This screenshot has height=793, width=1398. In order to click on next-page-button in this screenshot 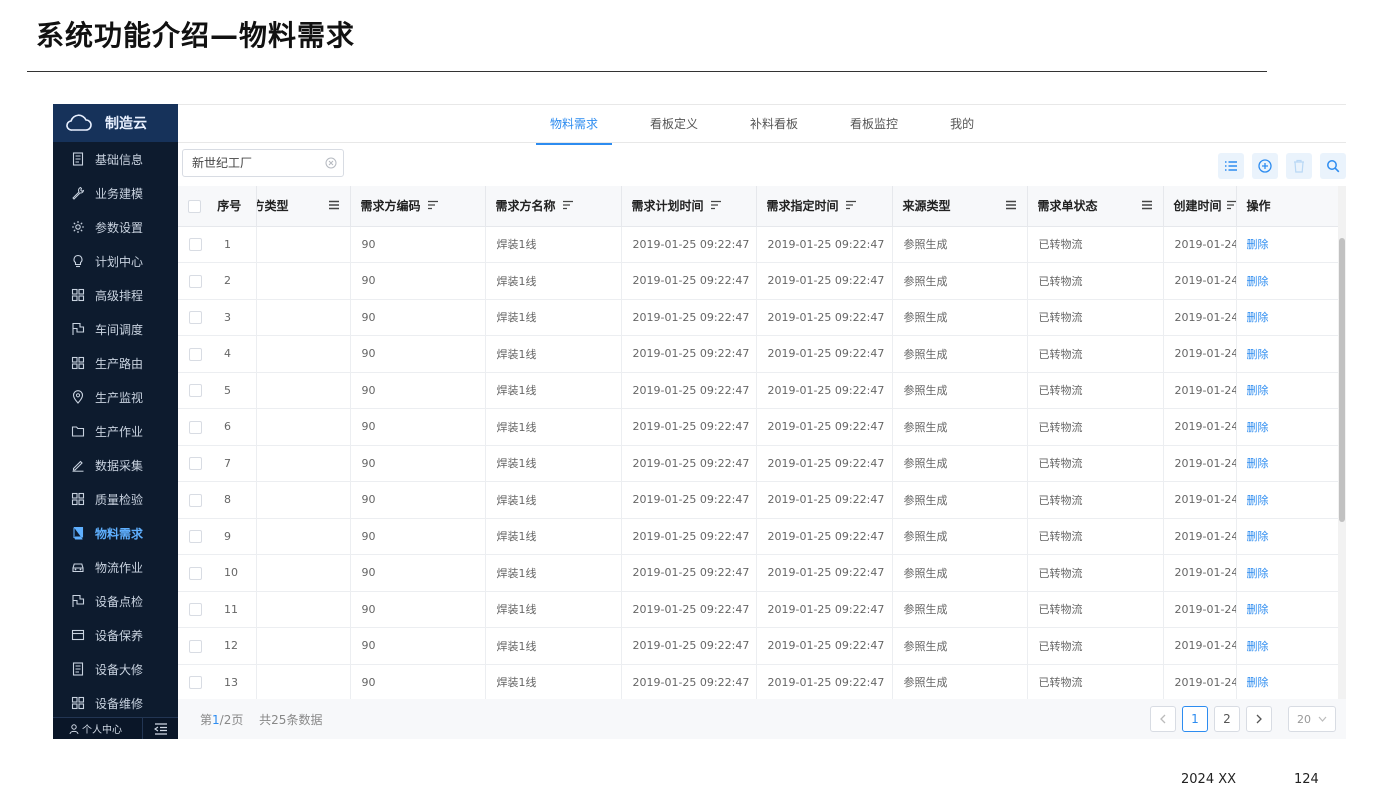, I will do `click(1259, 719)`.